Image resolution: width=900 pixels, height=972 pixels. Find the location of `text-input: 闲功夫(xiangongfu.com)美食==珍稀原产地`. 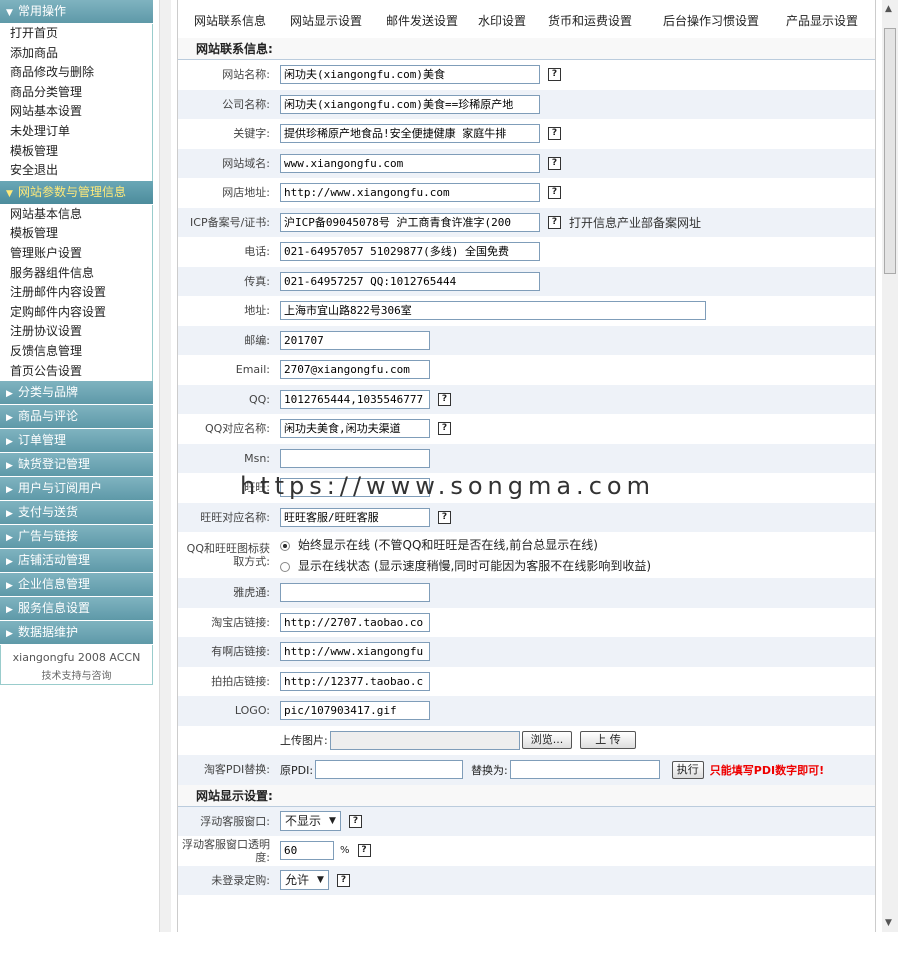

text-input: 闲功夫(xiangongfu.com)美食==珍稀原产地 is located at coordinates (410, 104).